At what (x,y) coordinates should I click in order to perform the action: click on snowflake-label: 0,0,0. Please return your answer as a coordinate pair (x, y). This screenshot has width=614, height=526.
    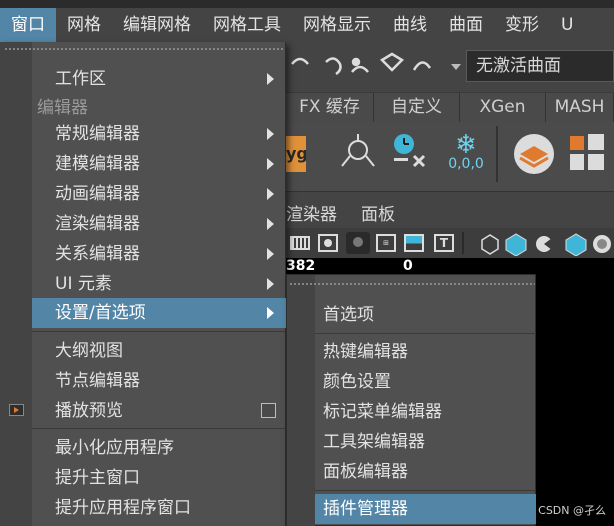
    Looking at the image, I should click on (466, 164).